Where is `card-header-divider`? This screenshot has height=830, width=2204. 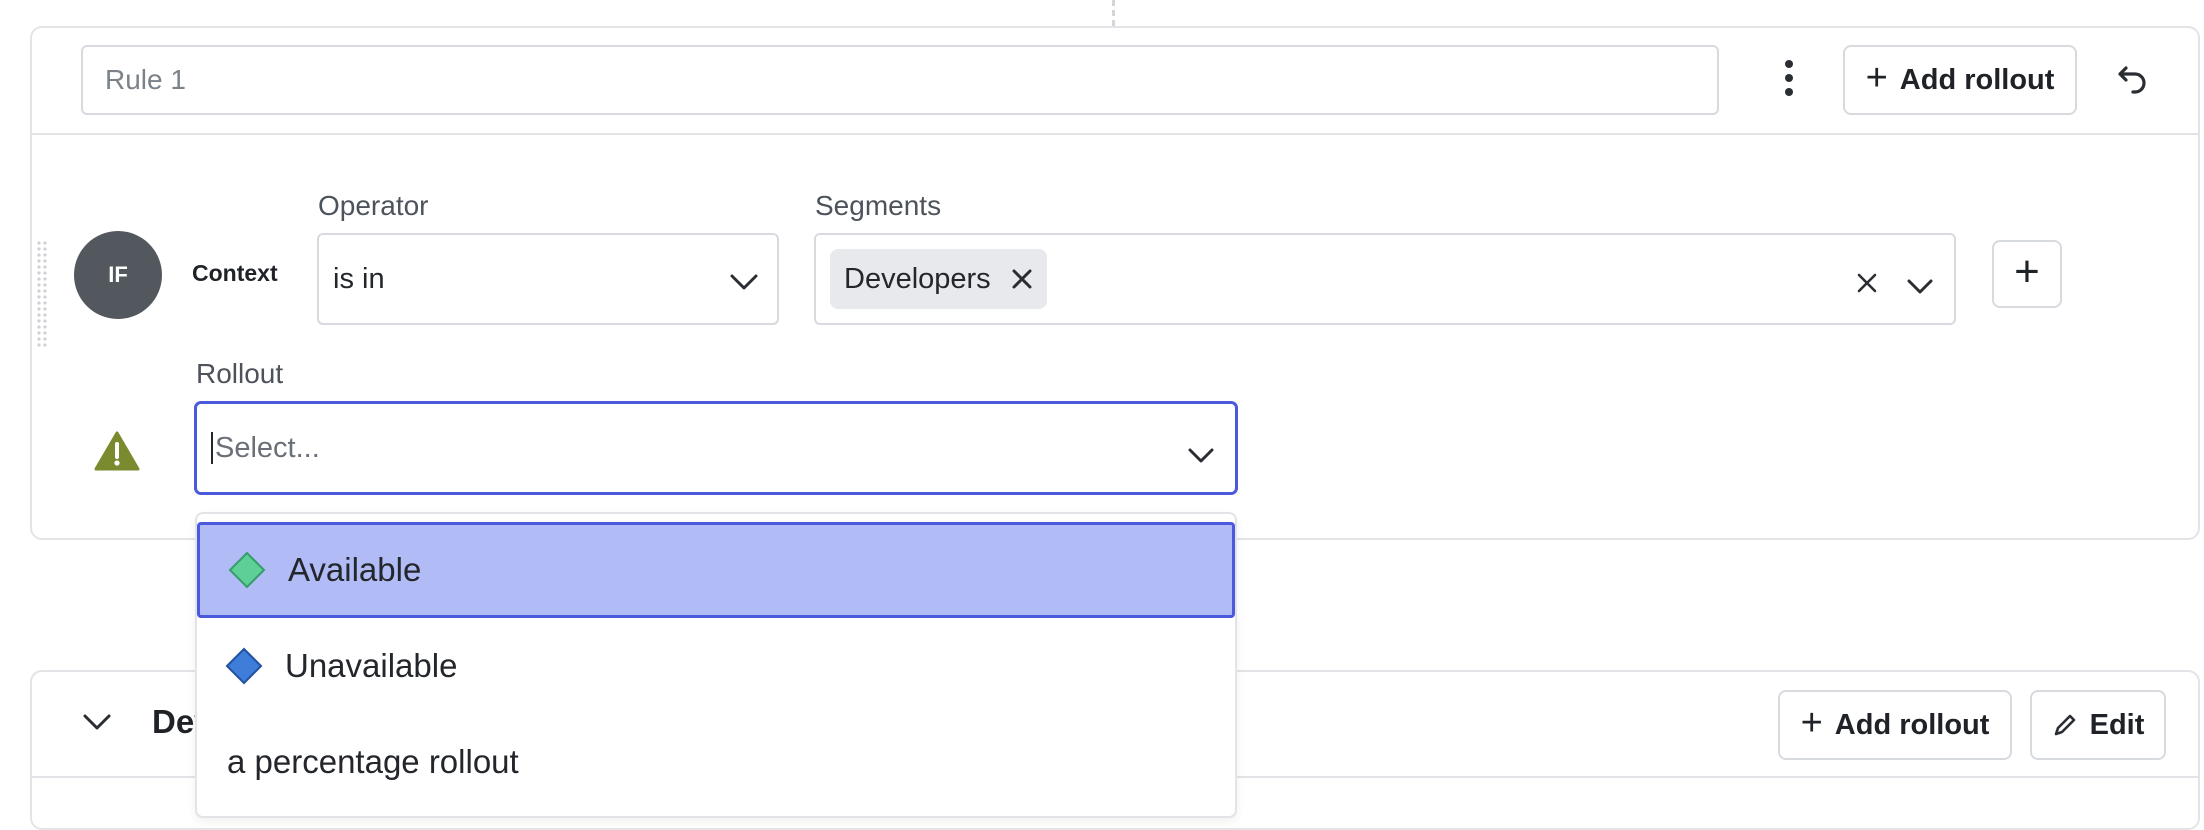 card-header-divider is located at coordinates (1115, 134).